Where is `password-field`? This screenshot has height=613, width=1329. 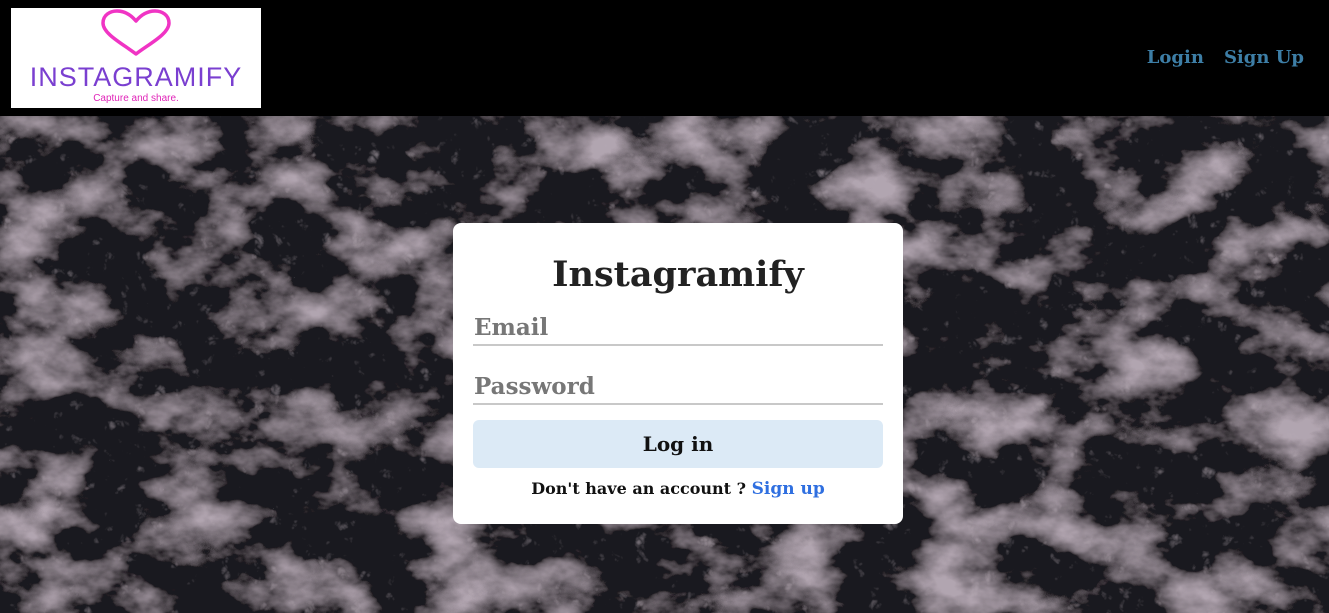
password-field is located at coordinates (678, 387).